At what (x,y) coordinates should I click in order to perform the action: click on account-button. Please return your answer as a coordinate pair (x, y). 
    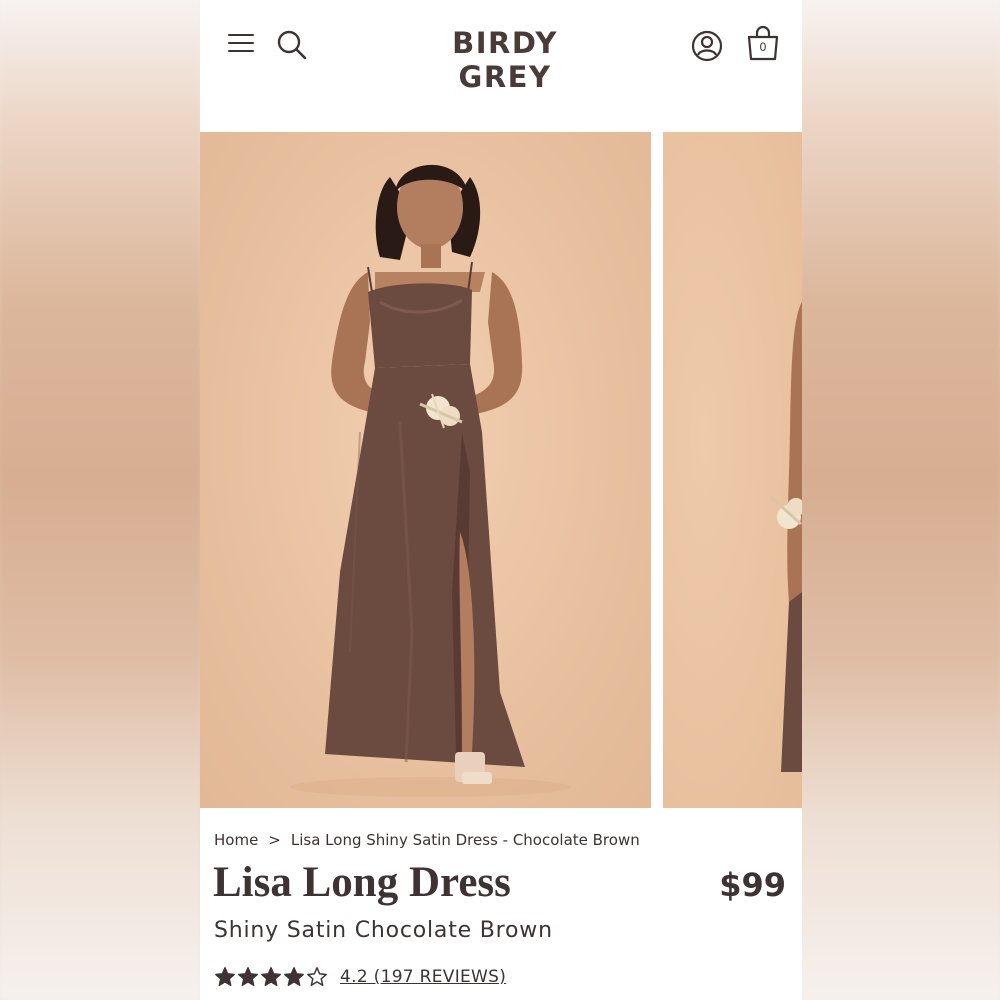
    Looking at the image, I should click on (707, 46).